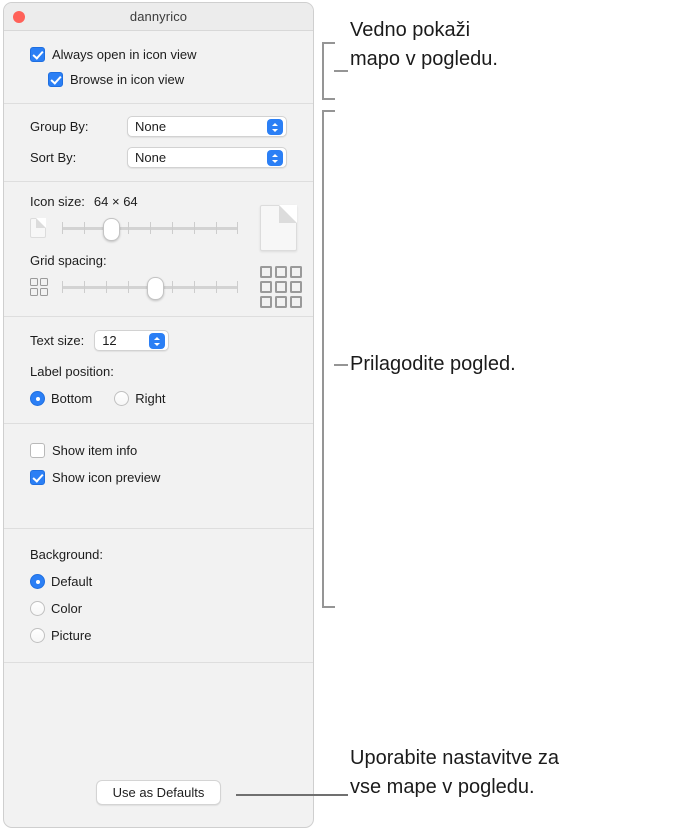 The width and height of the screenshot is (673, 835). What do you see at coordinates (341, 71) in the screenshot?
I see `callout-stem-top` at bounding box center [341, 71].